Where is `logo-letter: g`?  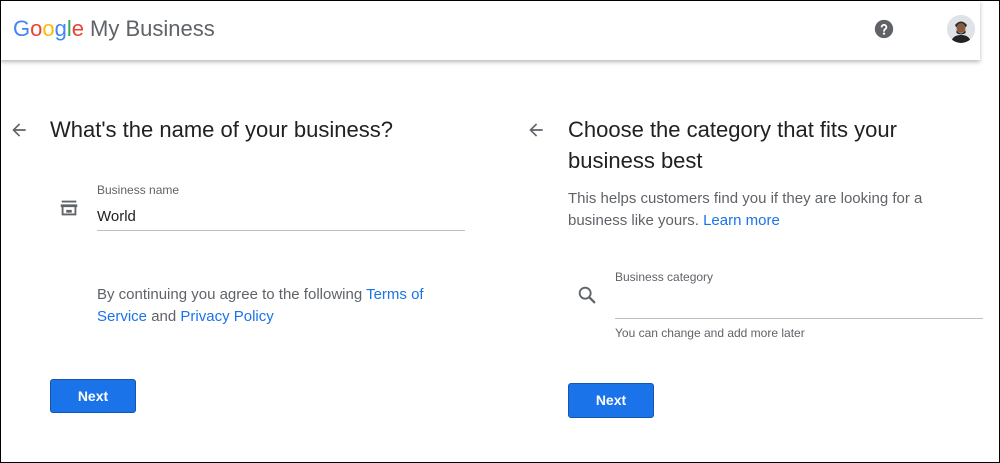
logo-letter: g is located at coordinates (60, 28).